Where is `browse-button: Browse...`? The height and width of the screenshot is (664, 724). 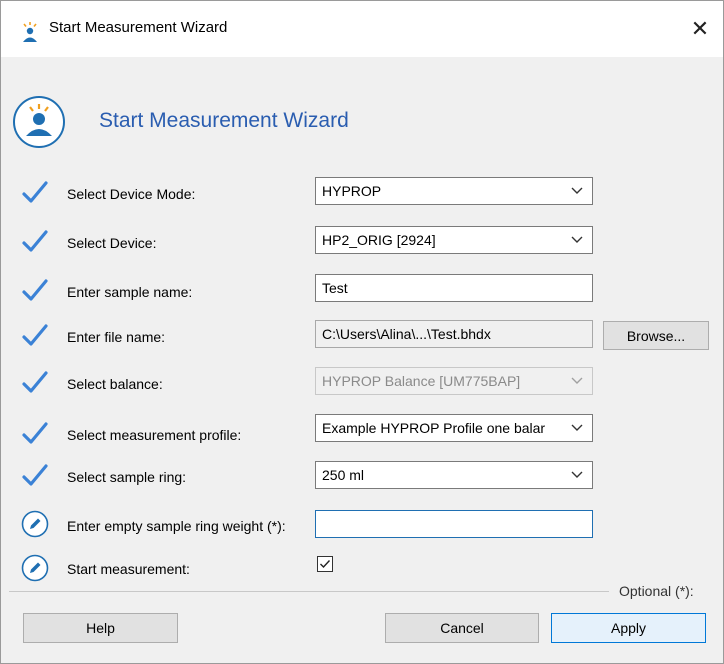
browse-button: Browse... is located at coordinates (656, 335).